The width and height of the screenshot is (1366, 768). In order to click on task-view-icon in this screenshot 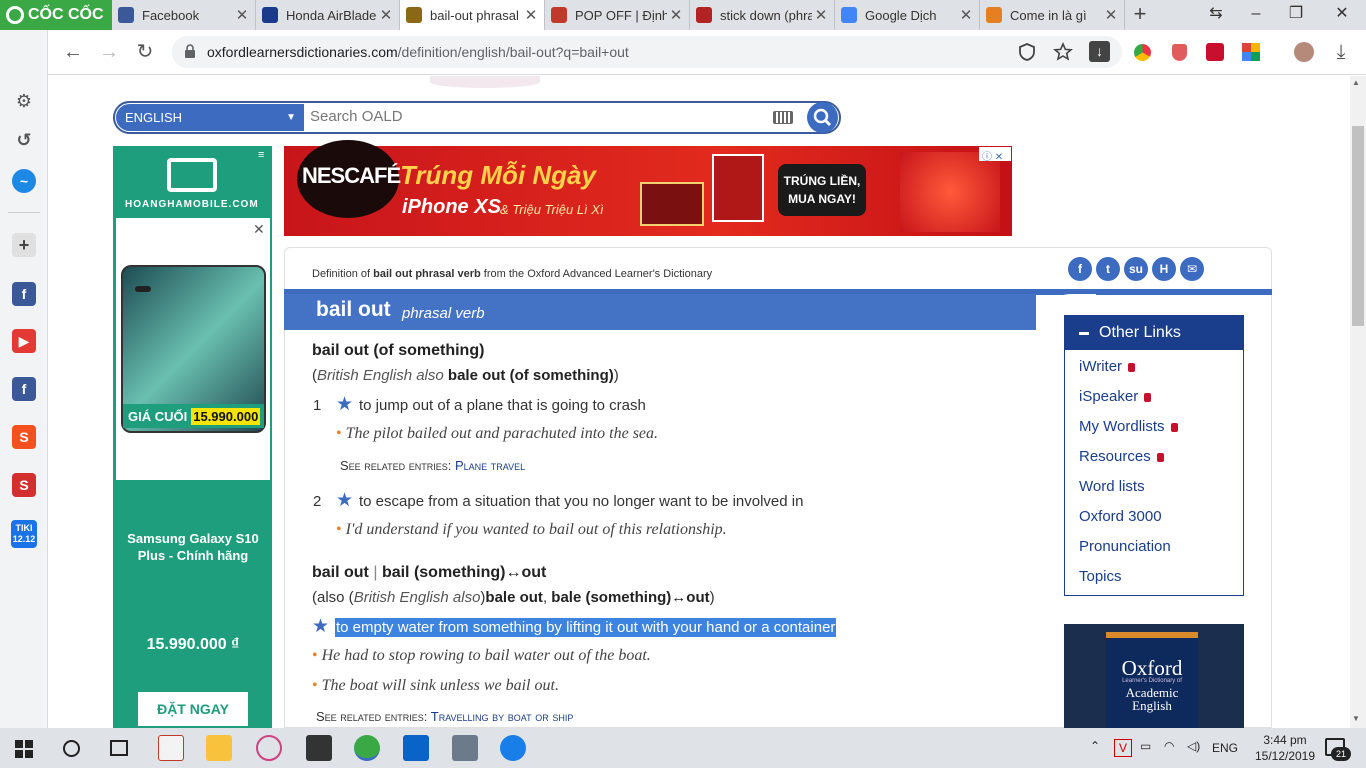, I will do `click(119, 748)`.